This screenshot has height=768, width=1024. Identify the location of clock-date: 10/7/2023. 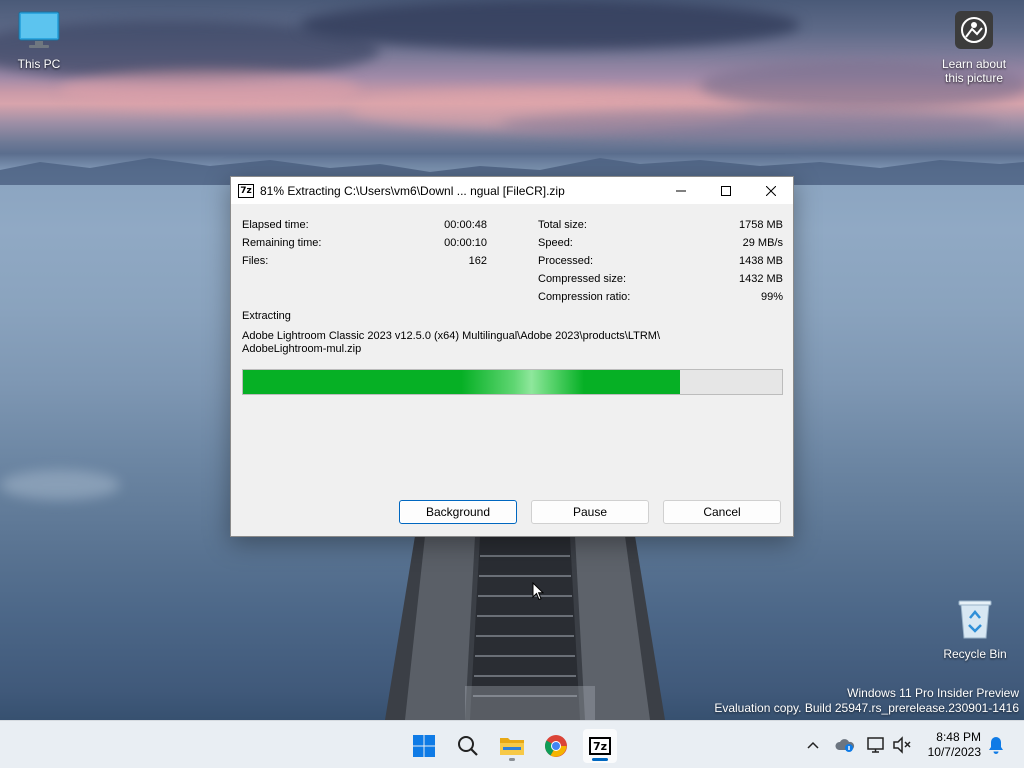
(954, 752).